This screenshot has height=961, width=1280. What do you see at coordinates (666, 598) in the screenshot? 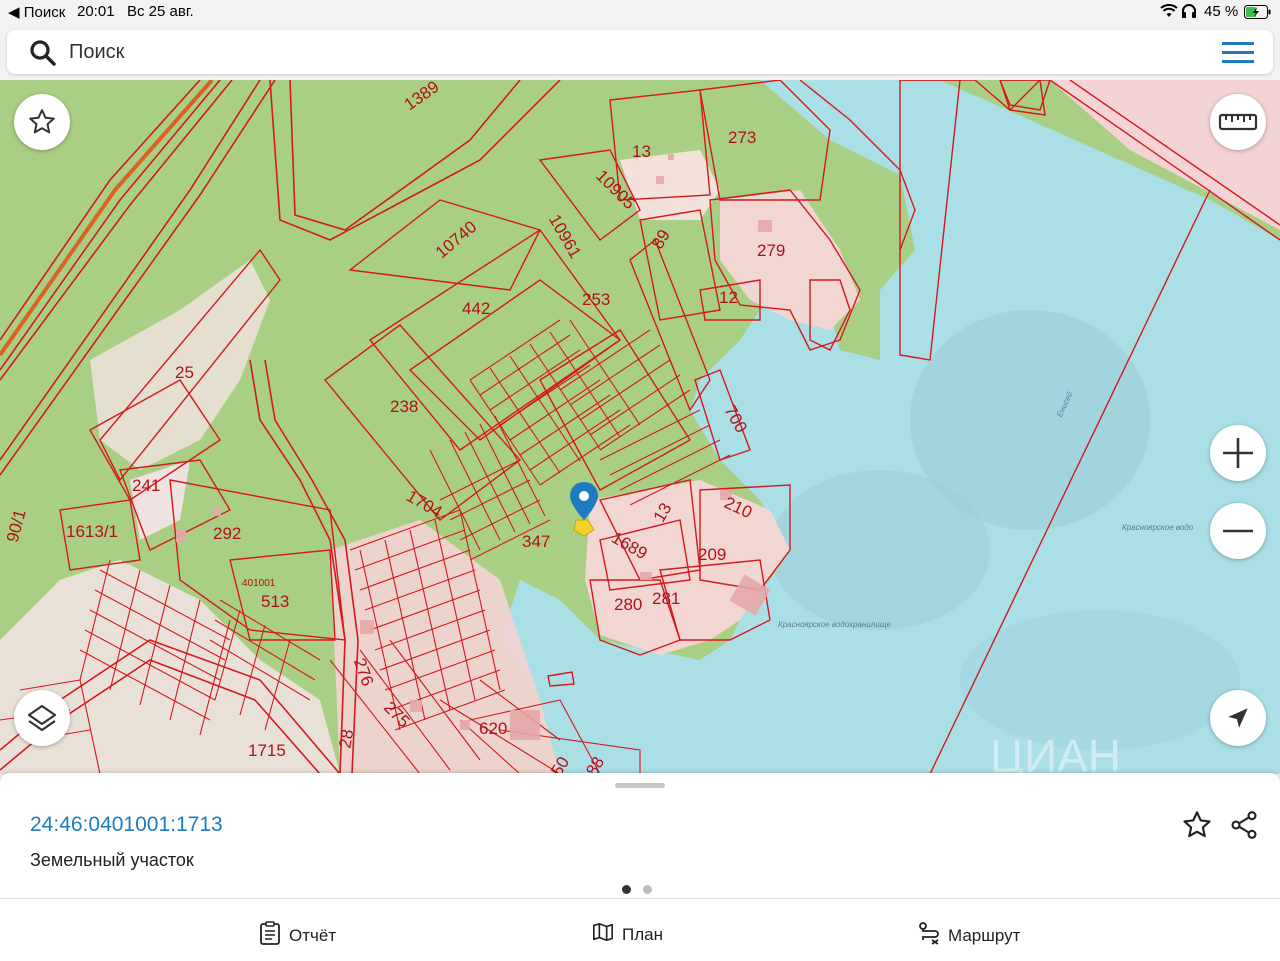
I see `parcel-label-281: 281` at bounding box center [666, 598].